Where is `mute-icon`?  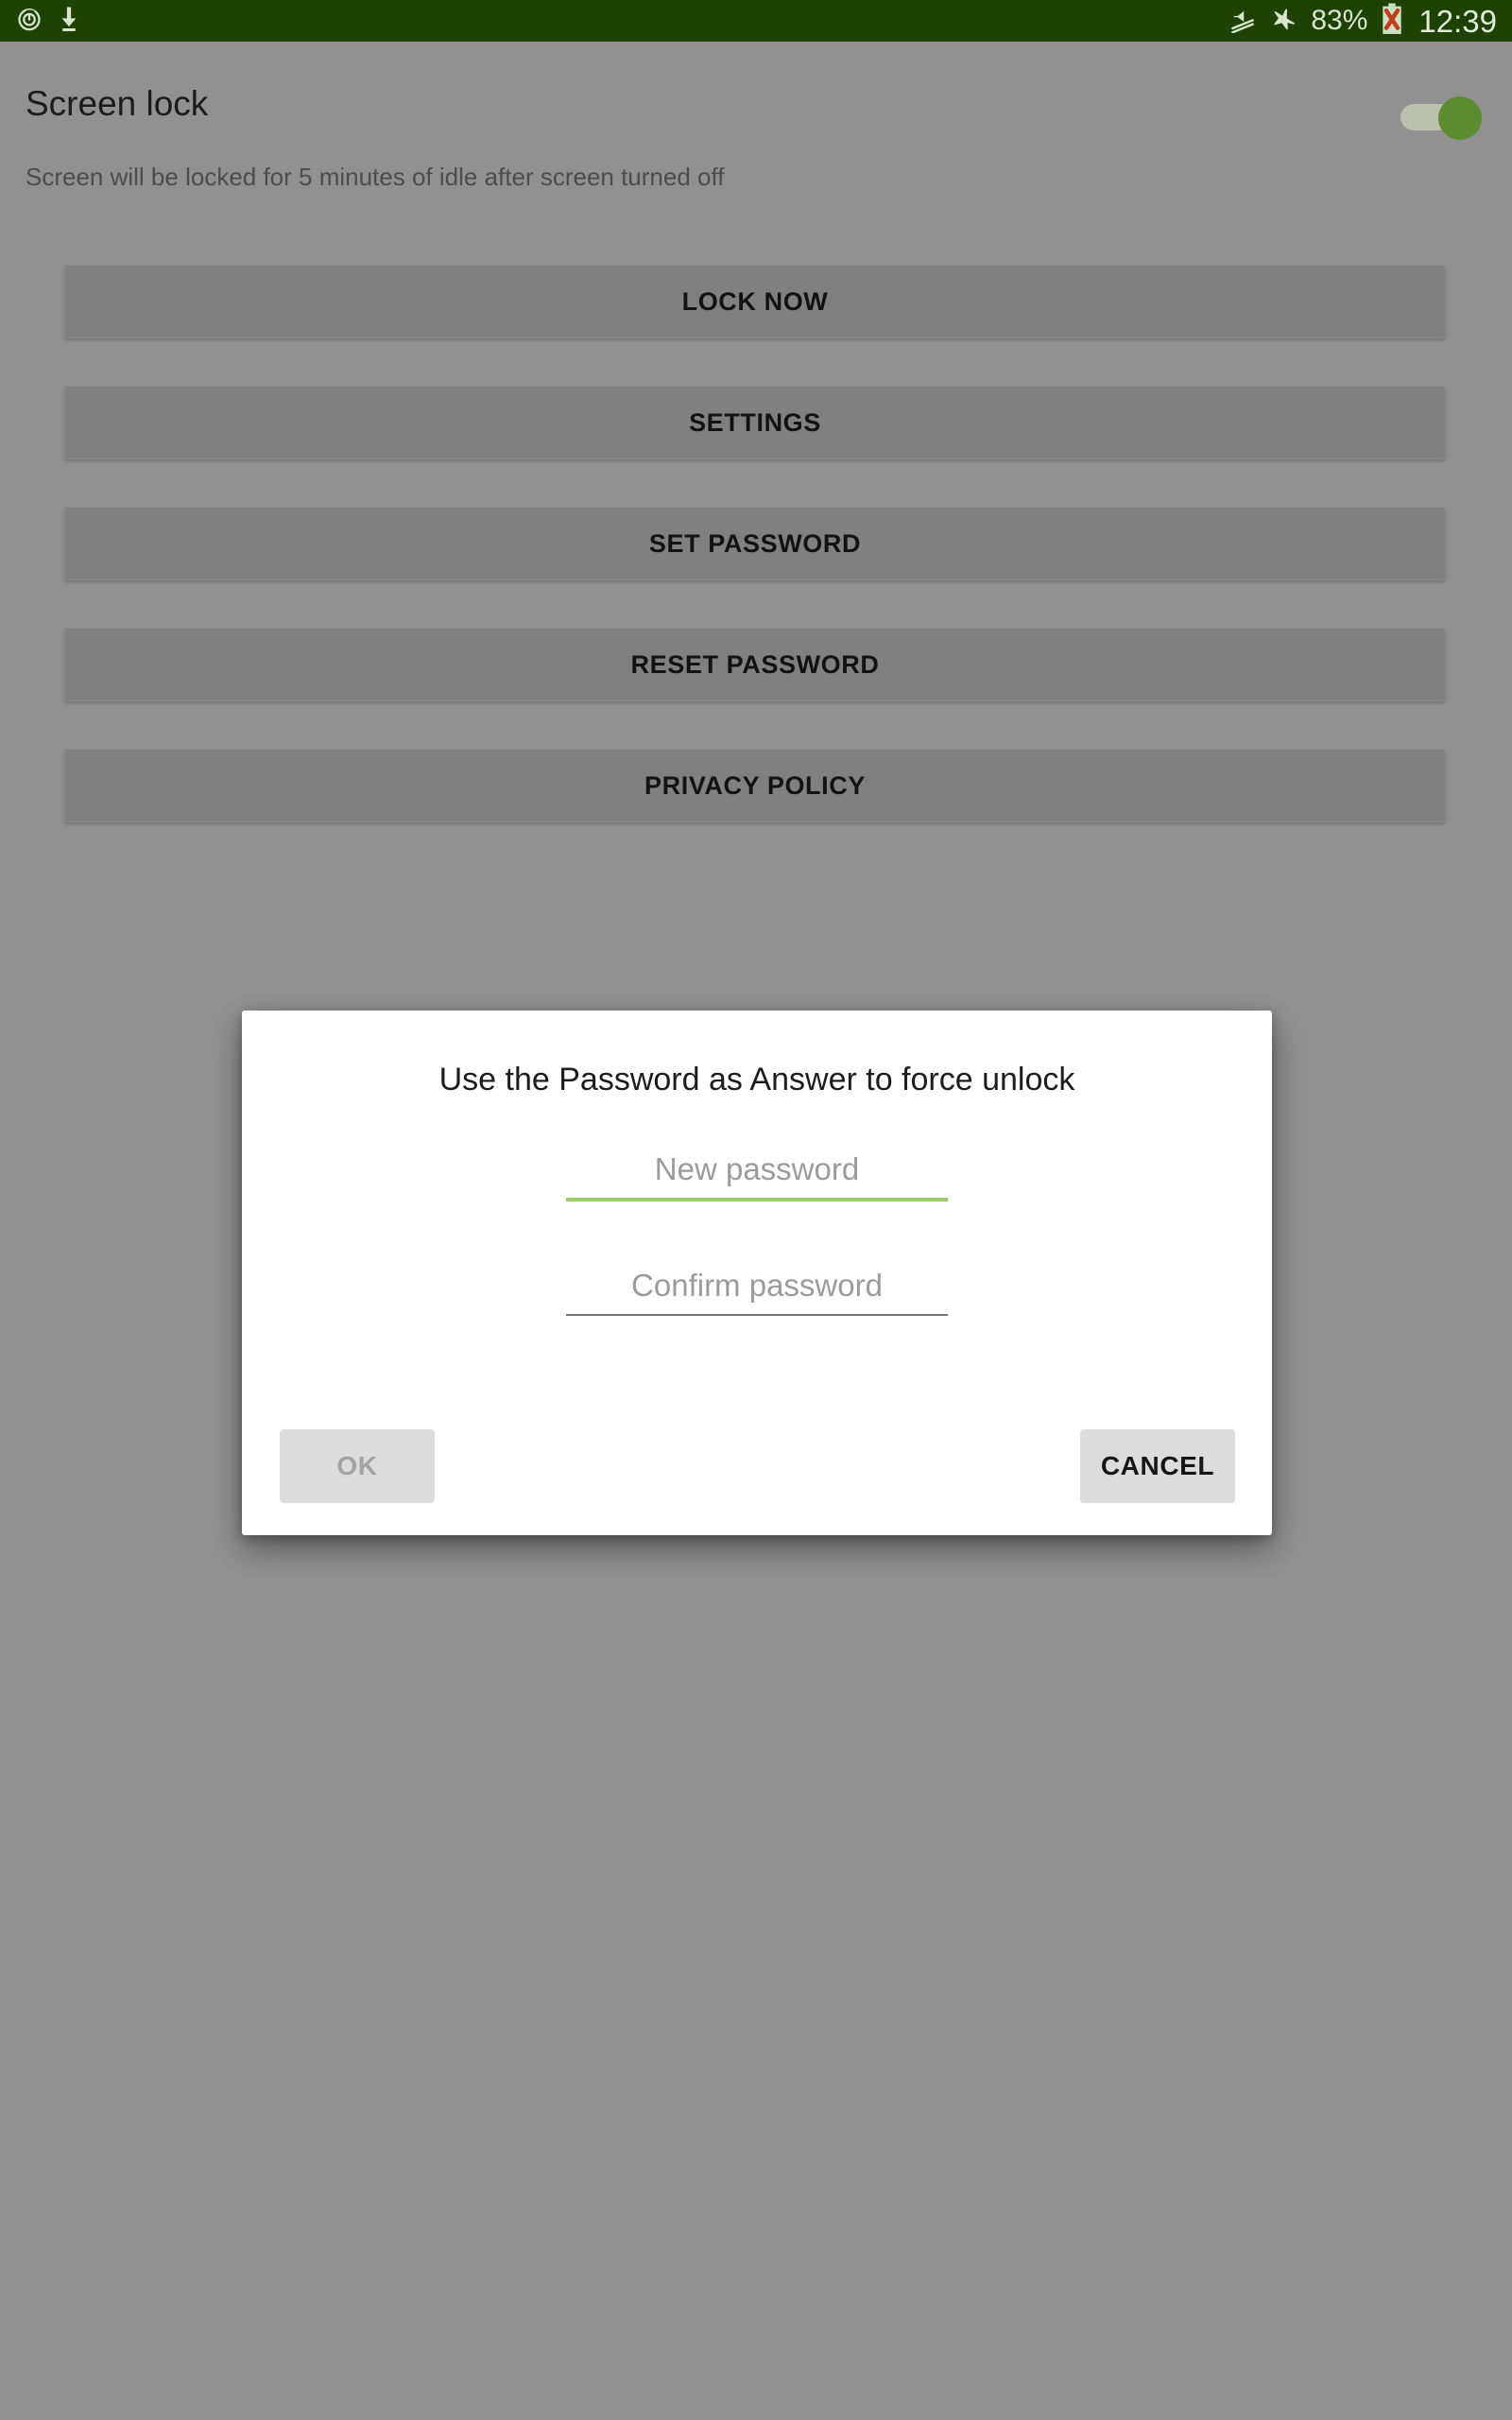
mute-icon is located at coordinates (1243, 22).